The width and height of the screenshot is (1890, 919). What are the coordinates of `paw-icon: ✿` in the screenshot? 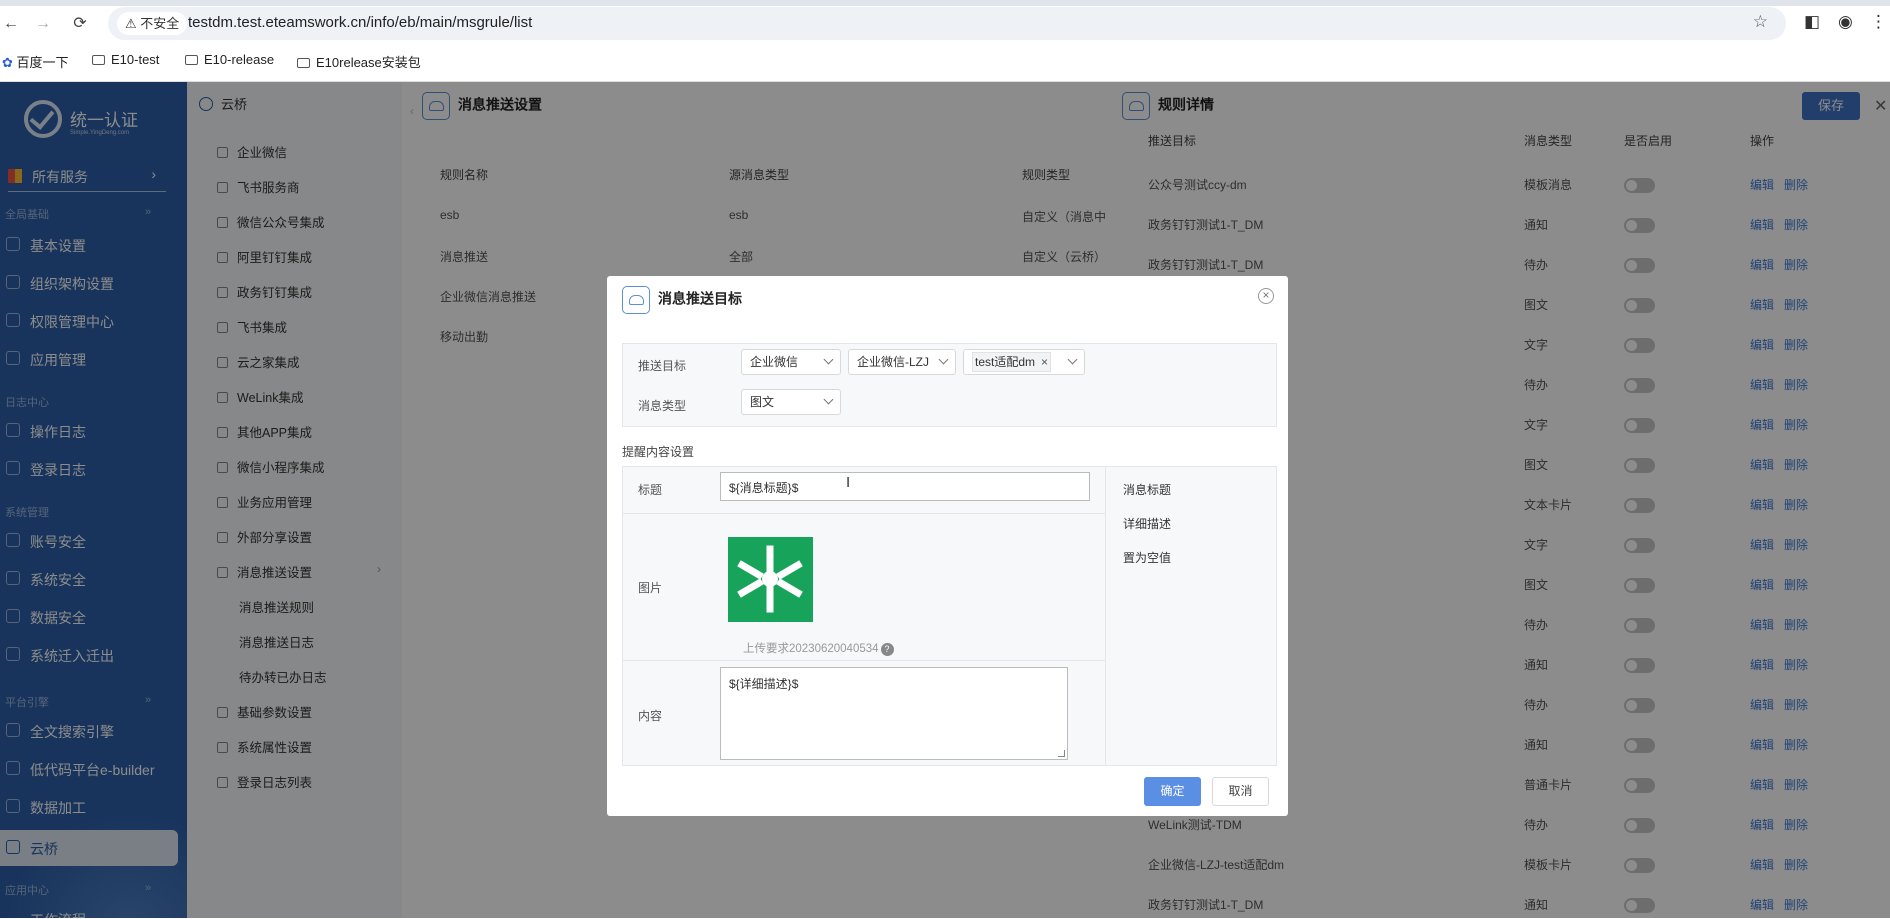 It's located at (7, 62).